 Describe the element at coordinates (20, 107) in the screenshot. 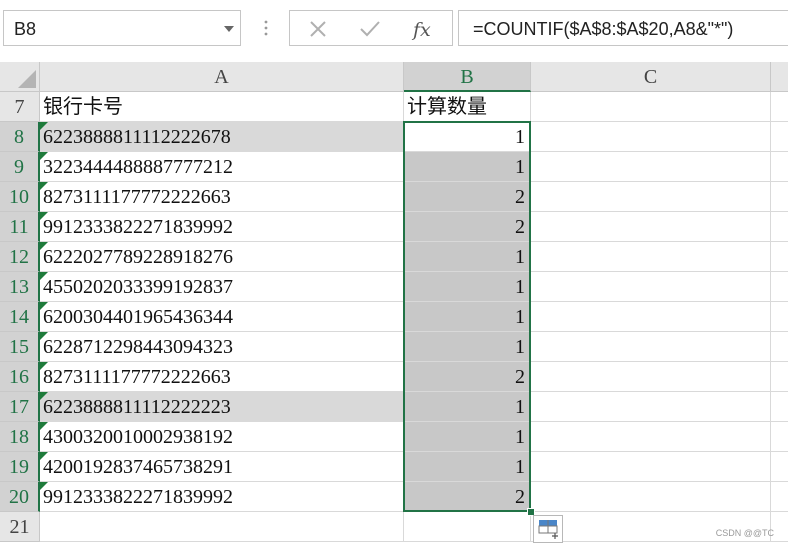

I see `row-header-7: 7` at that location.